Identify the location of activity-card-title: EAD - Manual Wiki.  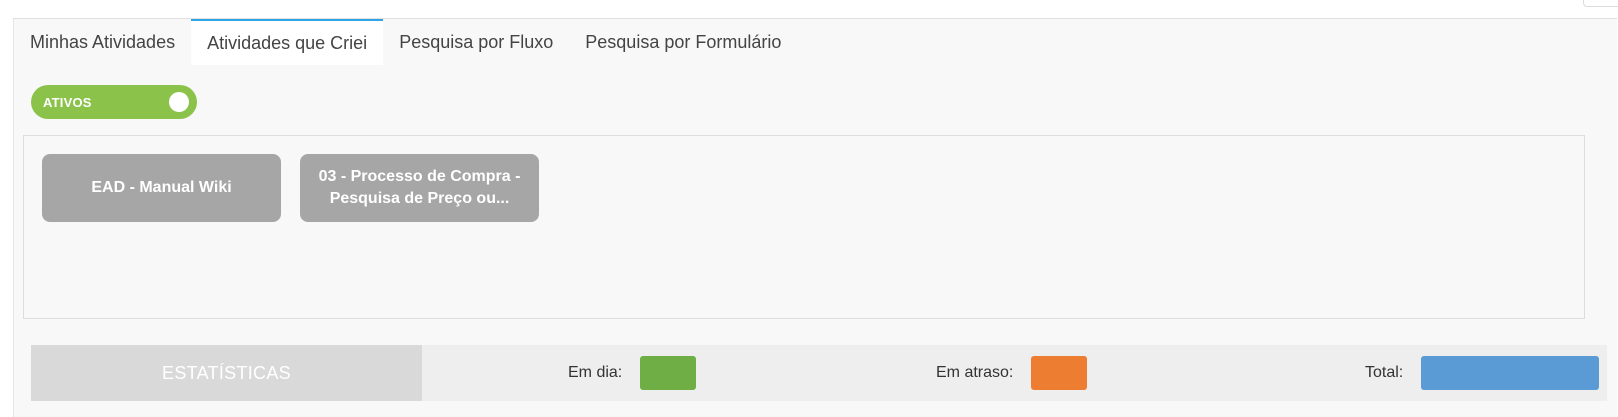
(161, 187).